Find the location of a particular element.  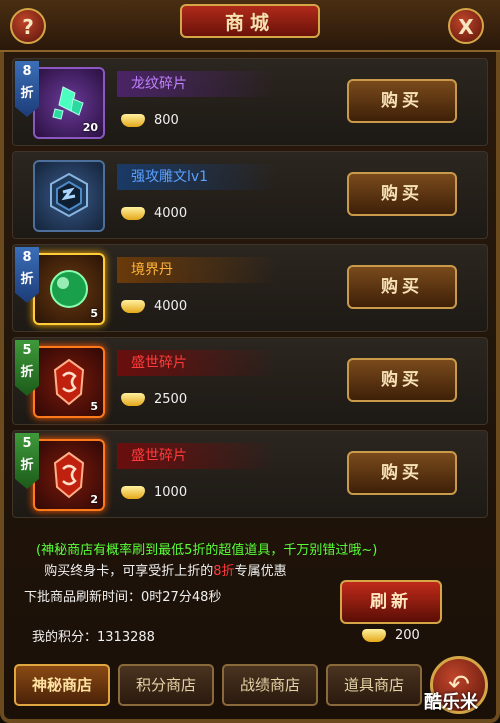

help-button: ? is located at coordinates (28, 26).